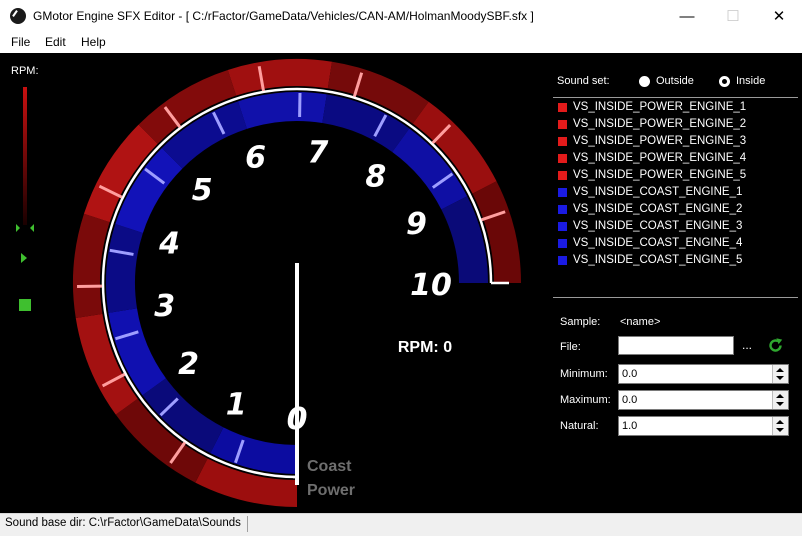  I want to click on list-item: VS_INSIDE_POWER_ENGINE_2, so click(675, 125).